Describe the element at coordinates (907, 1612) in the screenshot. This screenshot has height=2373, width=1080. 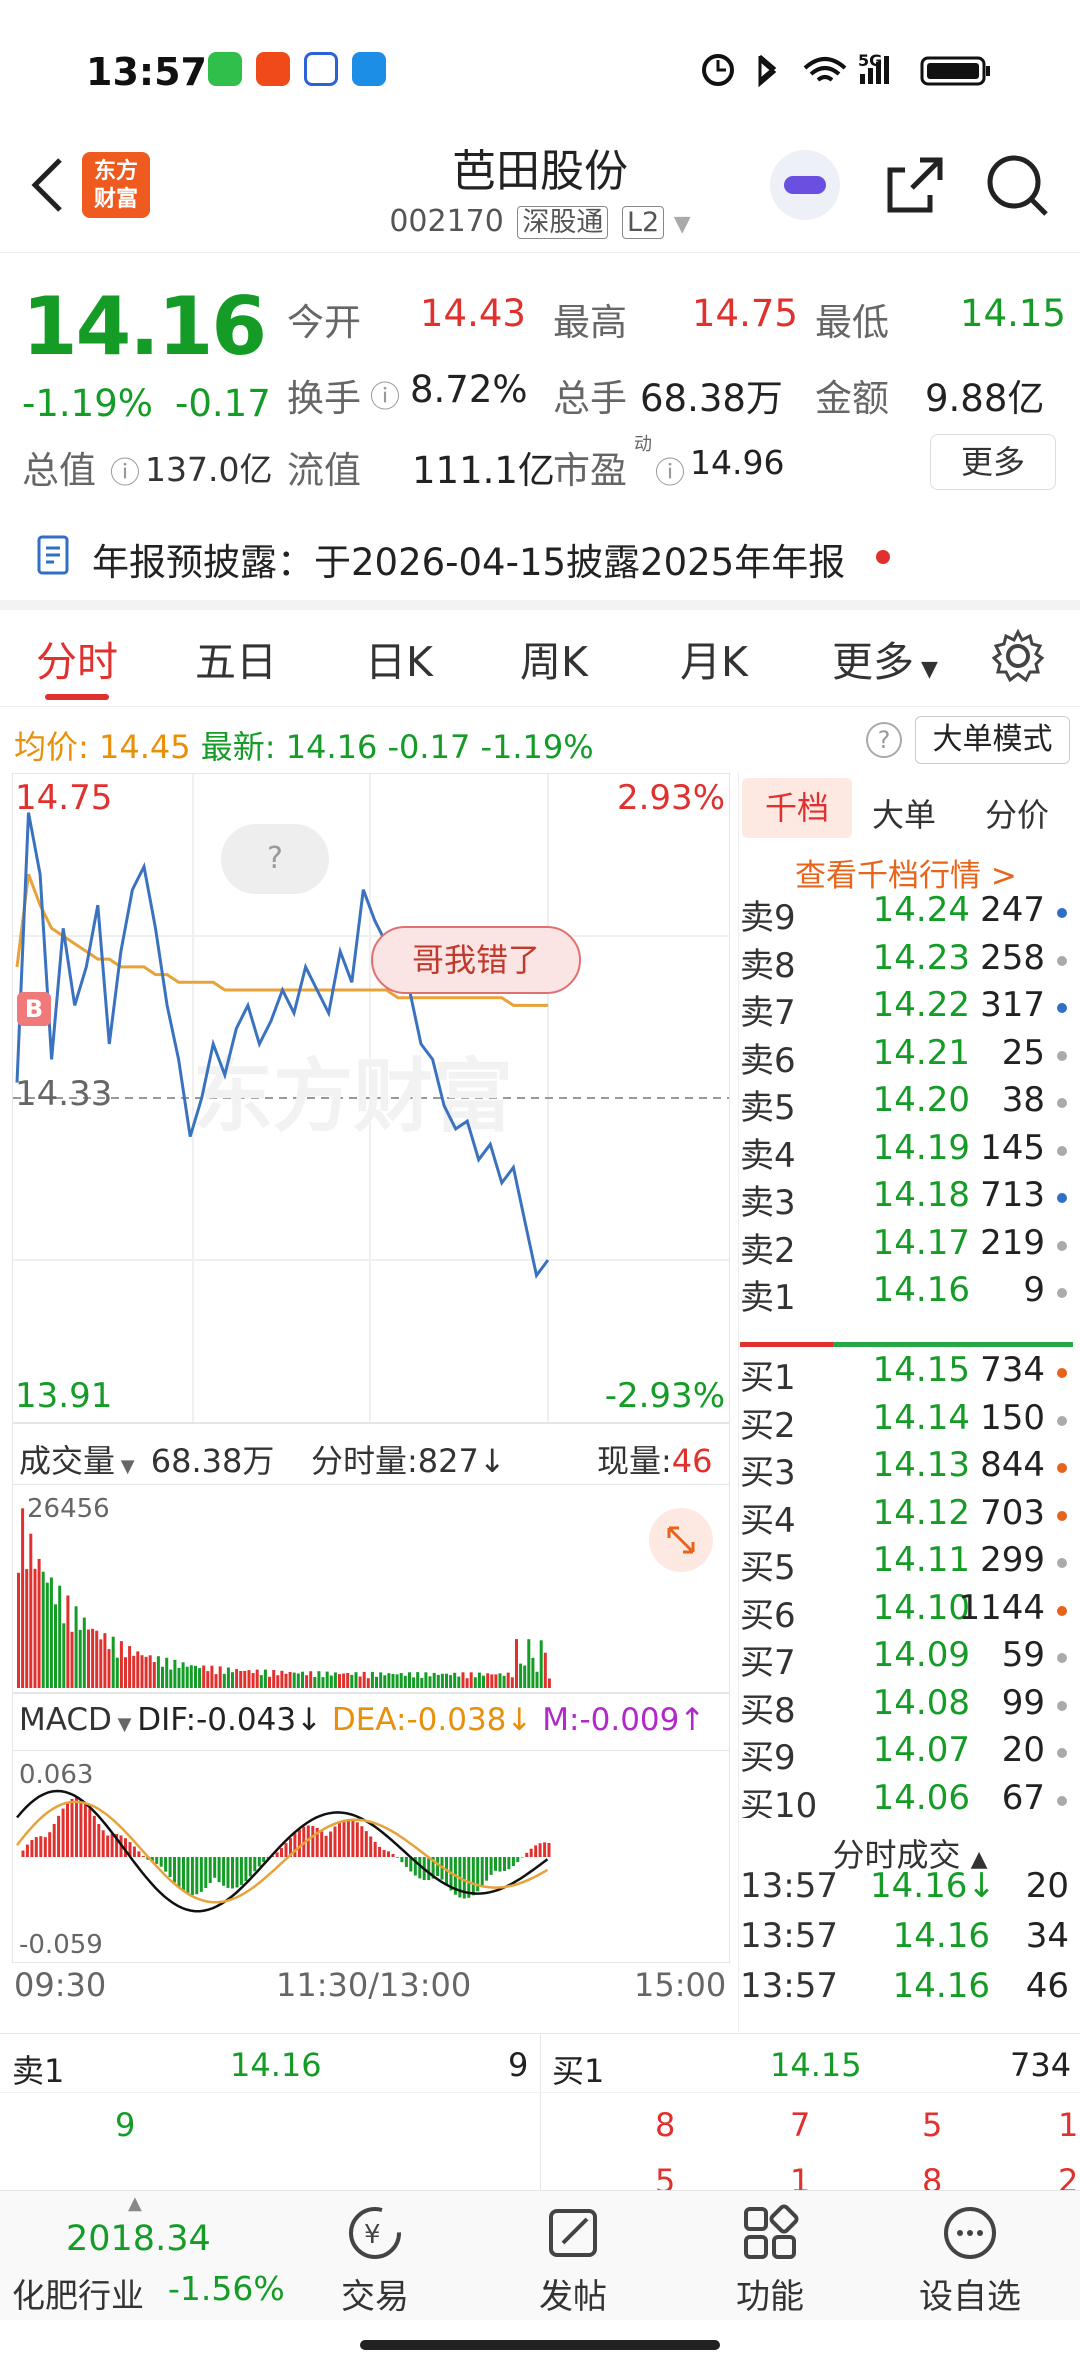
I see `order-book-row: 买6 14.10 1144` at that location.